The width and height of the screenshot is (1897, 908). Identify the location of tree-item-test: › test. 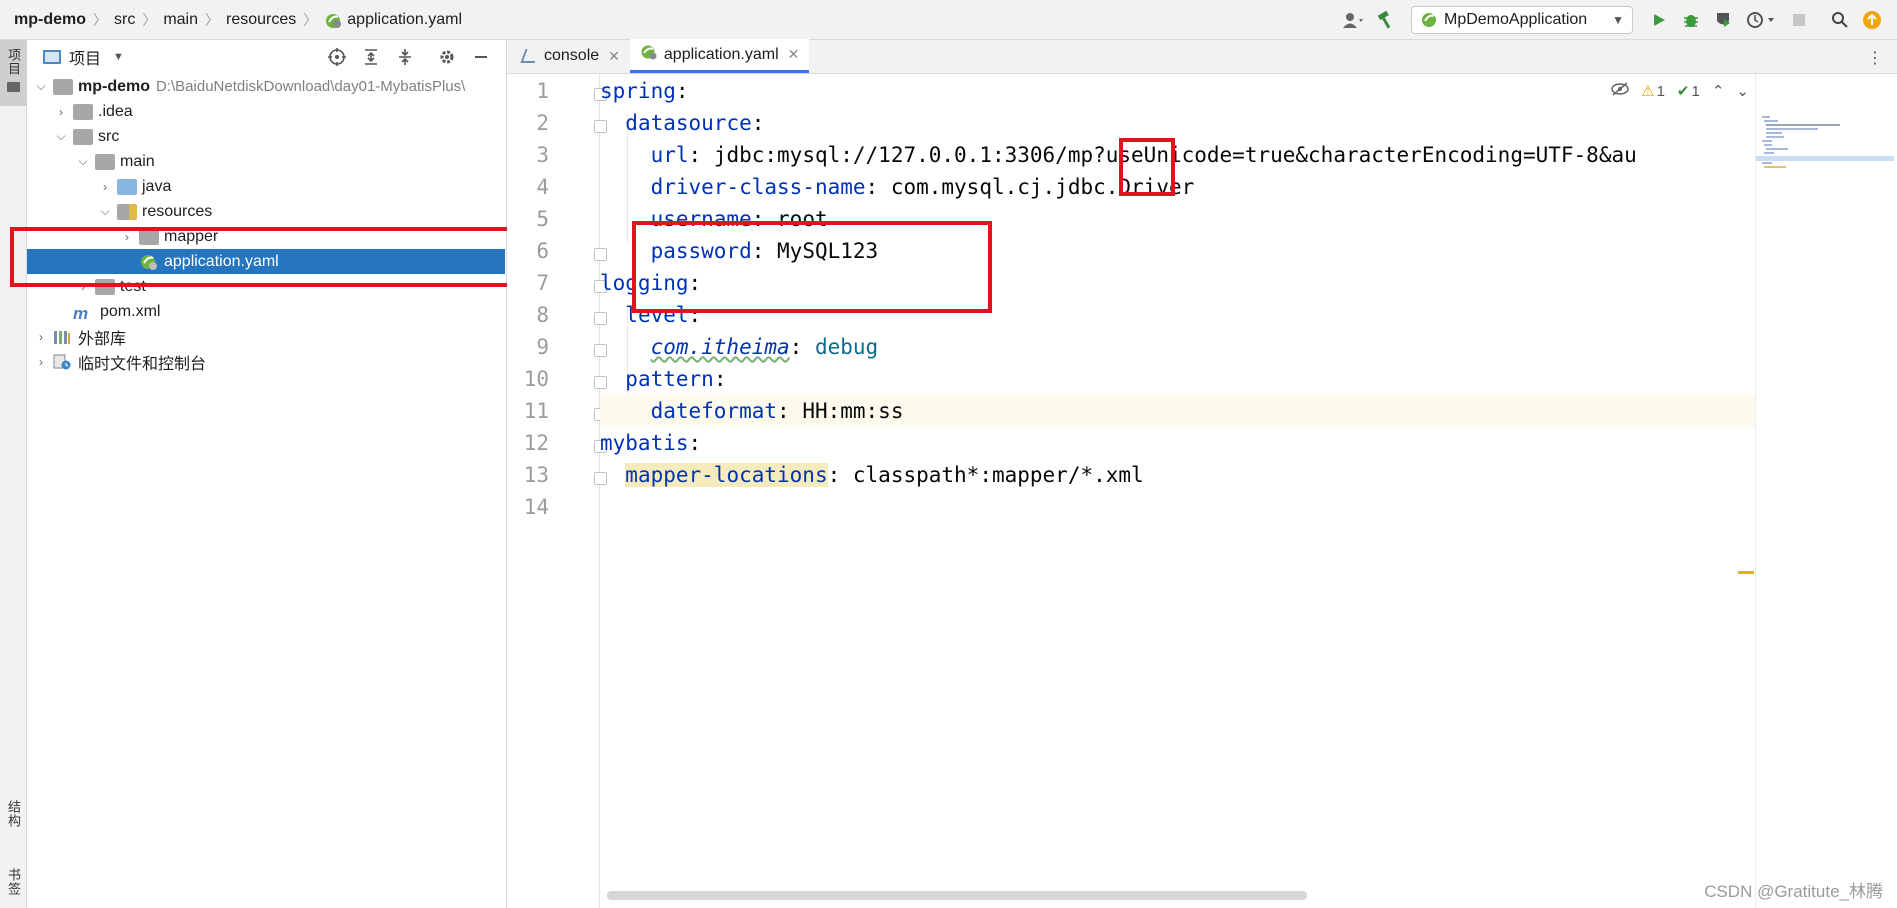
(266, 286).